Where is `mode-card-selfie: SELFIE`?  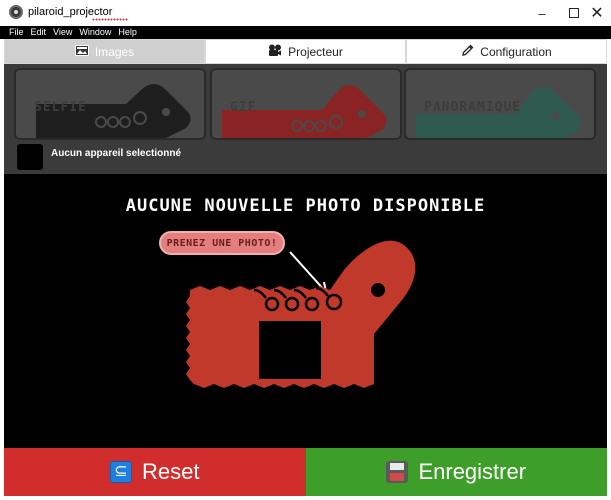
mode-card-selfie: SELFIE is located at coordinates (110, 104).